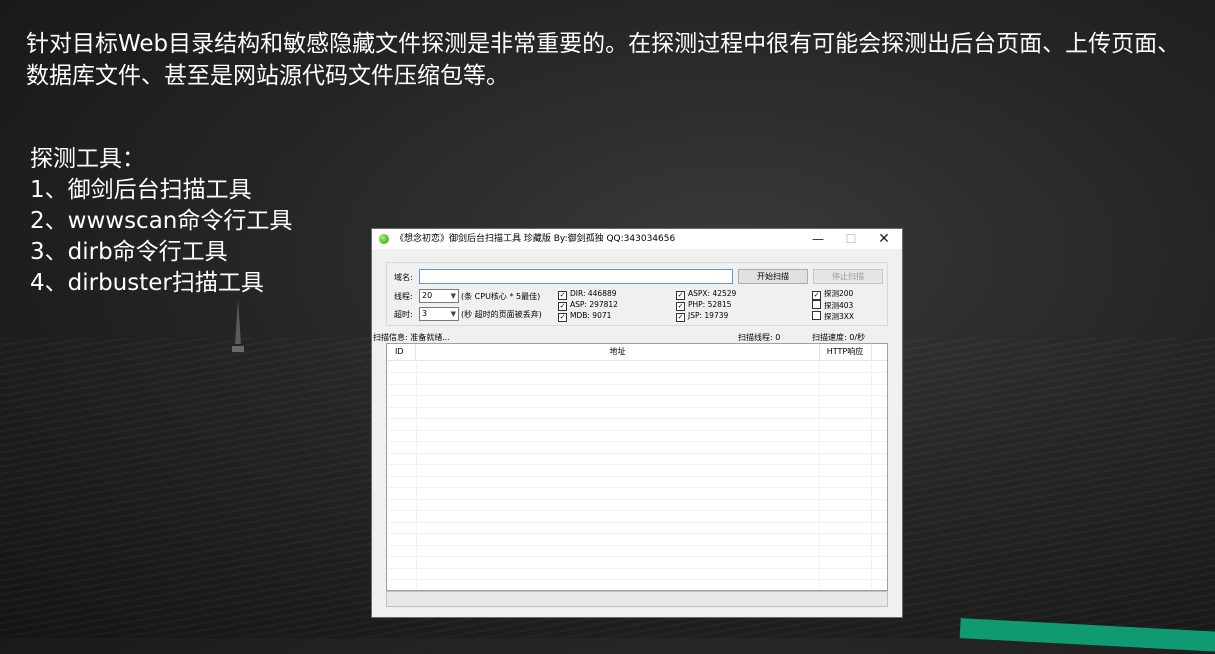  Describe the element at coordinates (87, 159) in the screenshot. I see `tools-heading: 探测工具：` at that location.